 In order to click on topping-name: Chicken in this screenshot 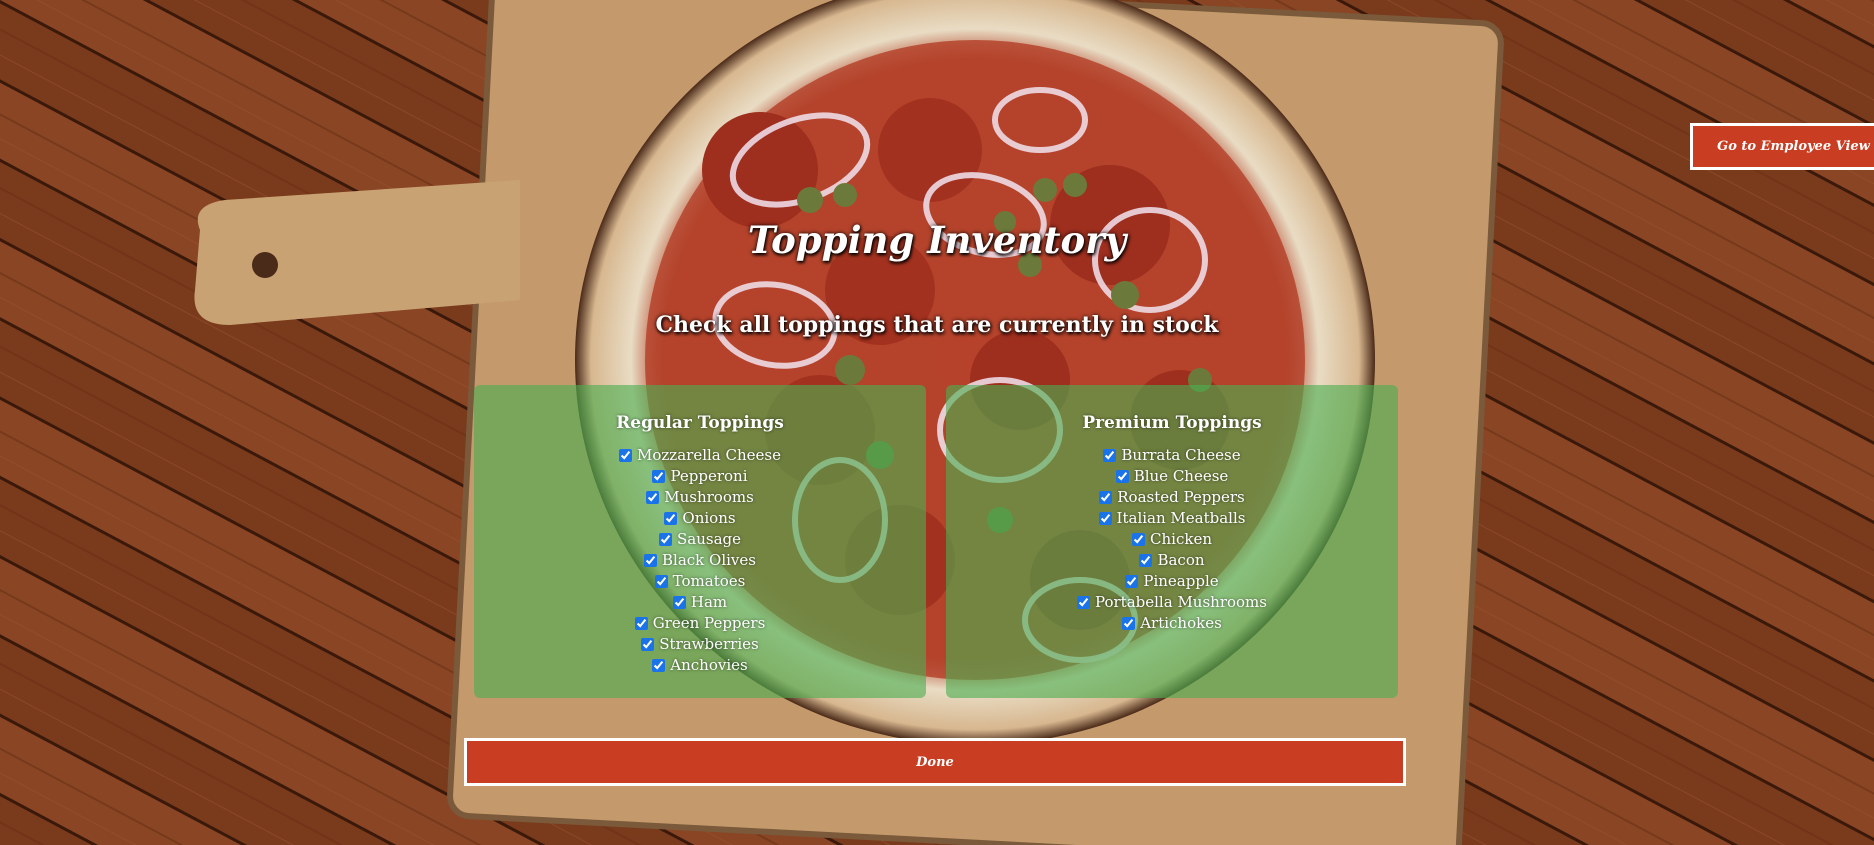, I will do `click(1181, 539)`.